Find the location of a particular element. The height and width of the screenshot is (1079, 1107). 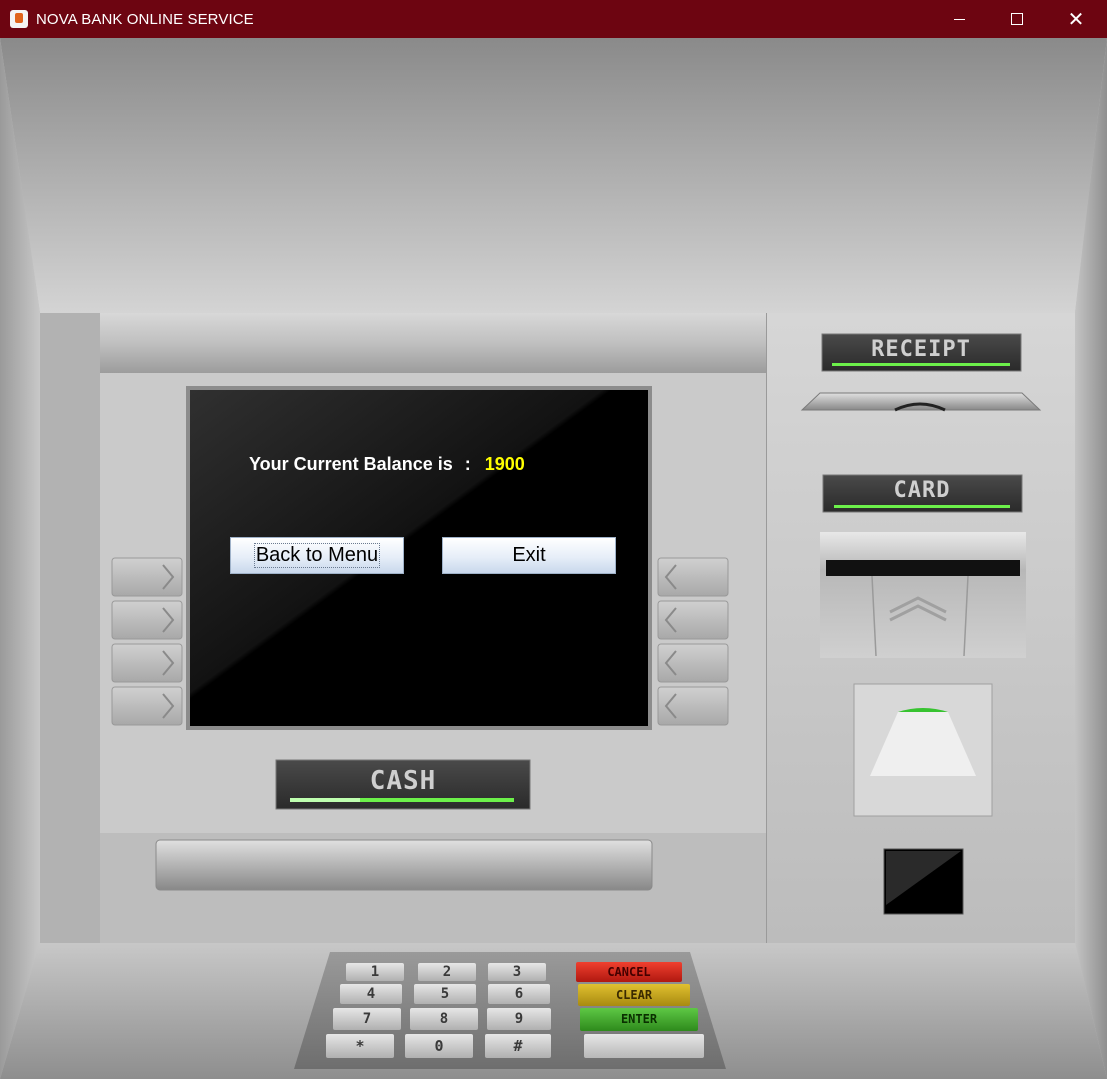

key-label: 1 is located at coordinates (375, 972).